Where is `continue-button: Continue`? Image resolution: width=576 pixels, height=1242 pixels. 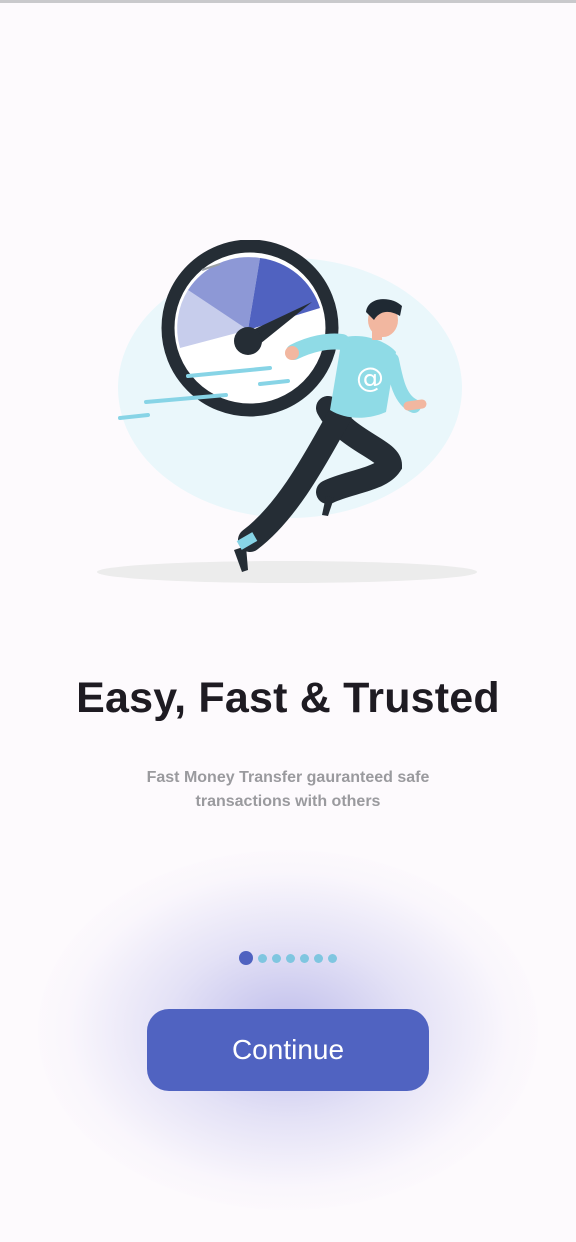
continue-button: Continue is located at coordinates (288, 1050).